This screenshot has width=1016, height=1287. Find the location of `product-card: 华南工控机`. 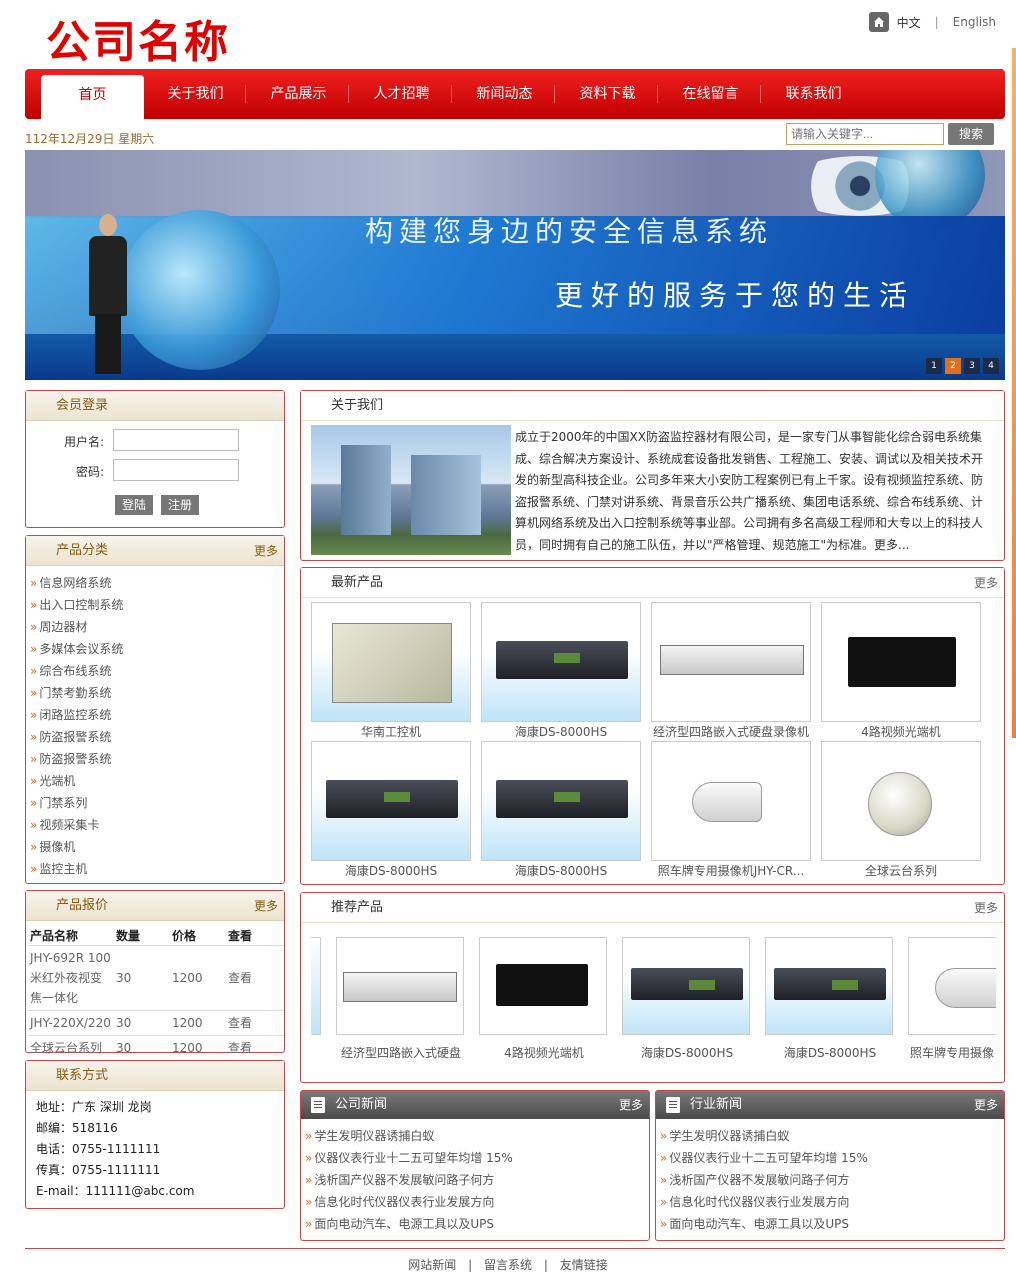

product-card: 华南工控机 is located at coordinates (391, 672).